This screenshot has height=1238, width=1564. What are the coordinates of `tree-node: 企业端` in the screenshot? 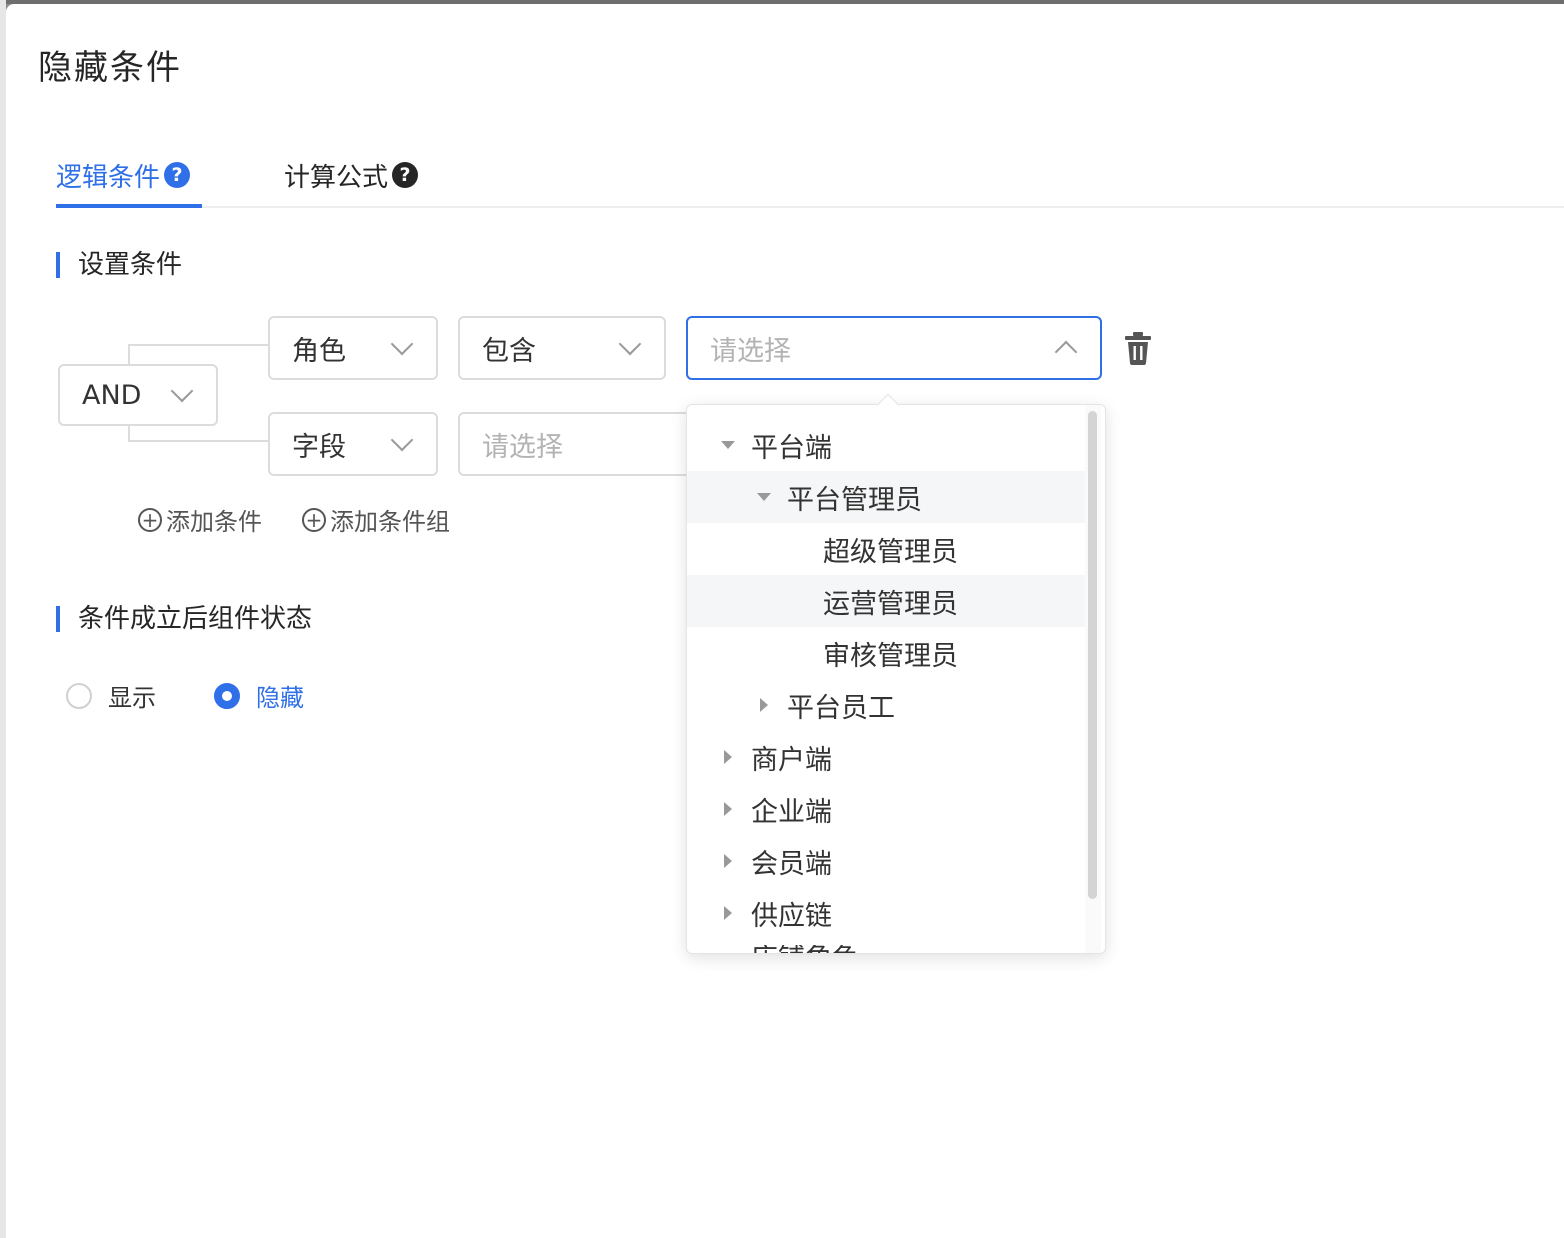 It's located at (886, 809).